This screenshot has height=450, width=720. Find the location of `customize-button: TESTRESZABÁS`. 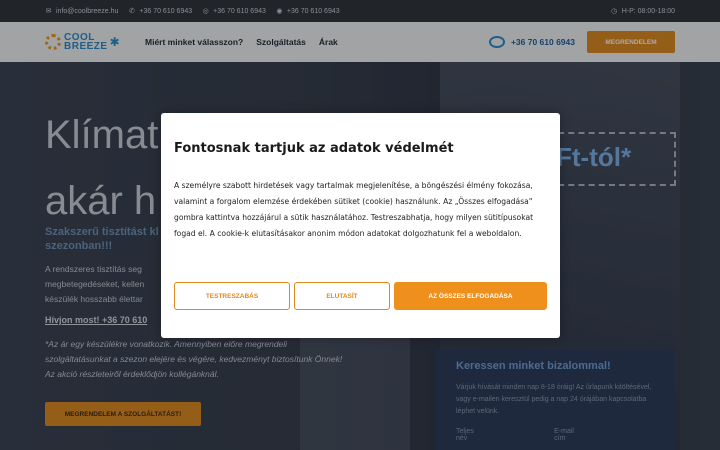

customize-button: TESTRESZABÁS is located at coordinates (232, 296).